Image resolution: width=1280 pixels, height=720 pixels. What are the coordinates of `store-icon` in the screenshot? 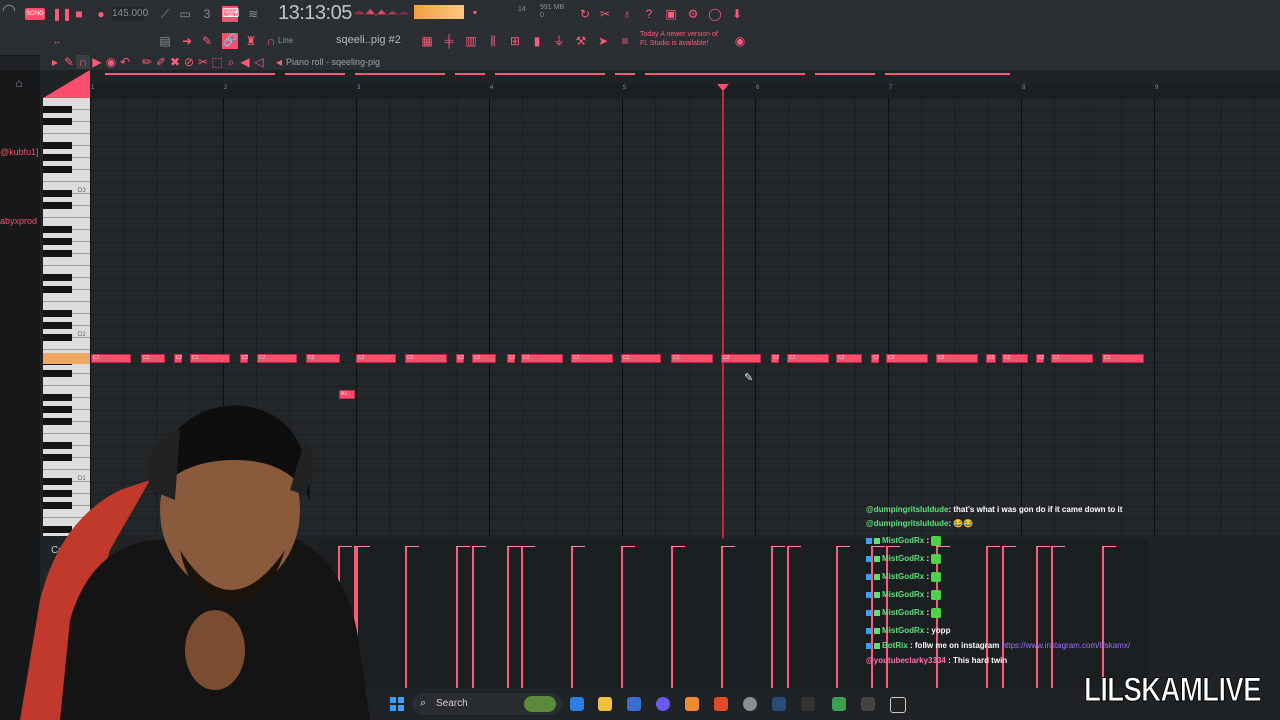 It's located at (634, 704).